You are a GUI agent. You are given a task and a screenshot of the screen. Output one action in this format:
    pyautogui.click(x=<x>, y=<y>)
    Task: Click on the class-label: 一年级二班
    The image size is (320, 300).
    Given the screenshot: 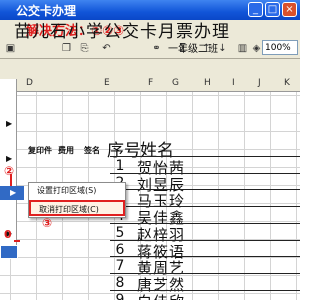 What is the action you would take?
    pyautogui.click(x=193, y=49)
    